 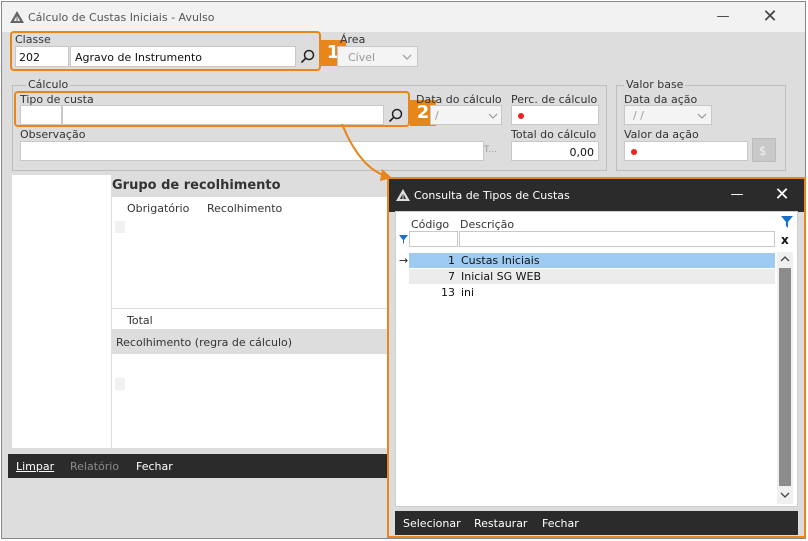 I want to click on main-window-title: Cálculo de Custas Iniciais - Avulso, so click(x=121, y=17).